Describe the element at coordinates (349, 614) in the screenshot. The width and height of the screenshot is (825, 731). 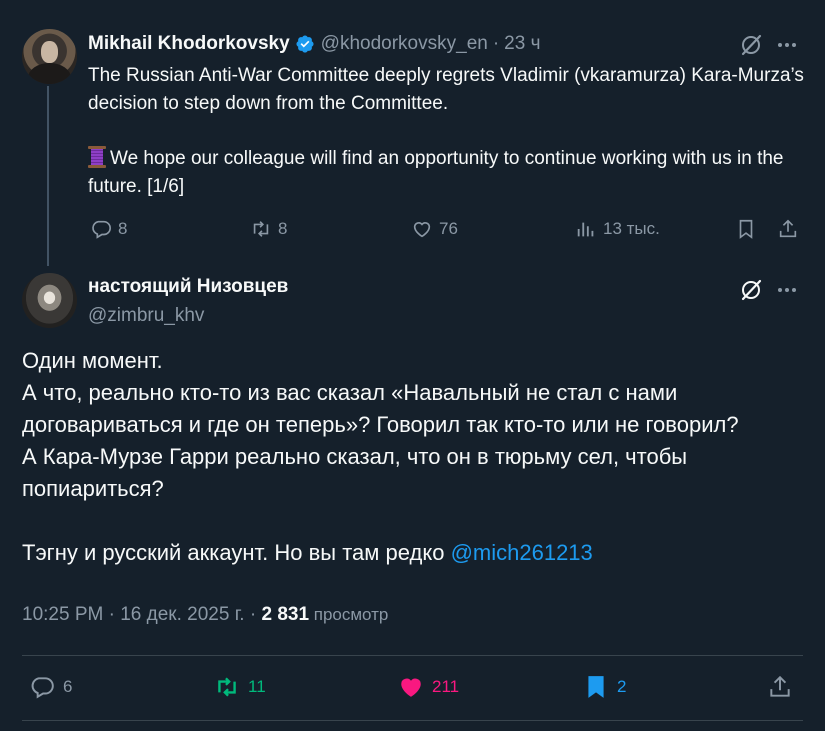
I see `views-label: просмотр` at that location.